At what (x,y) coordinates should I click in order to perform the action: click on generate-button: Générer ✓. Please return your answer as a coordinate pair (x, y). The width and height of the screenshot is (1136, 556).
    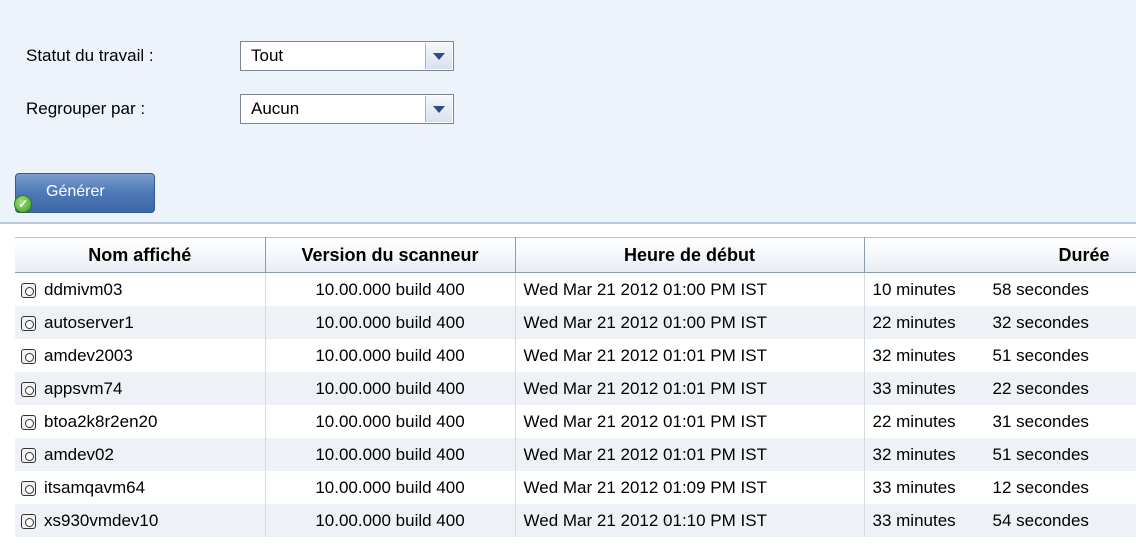
    Looking at the image, I should click on (84, 193).